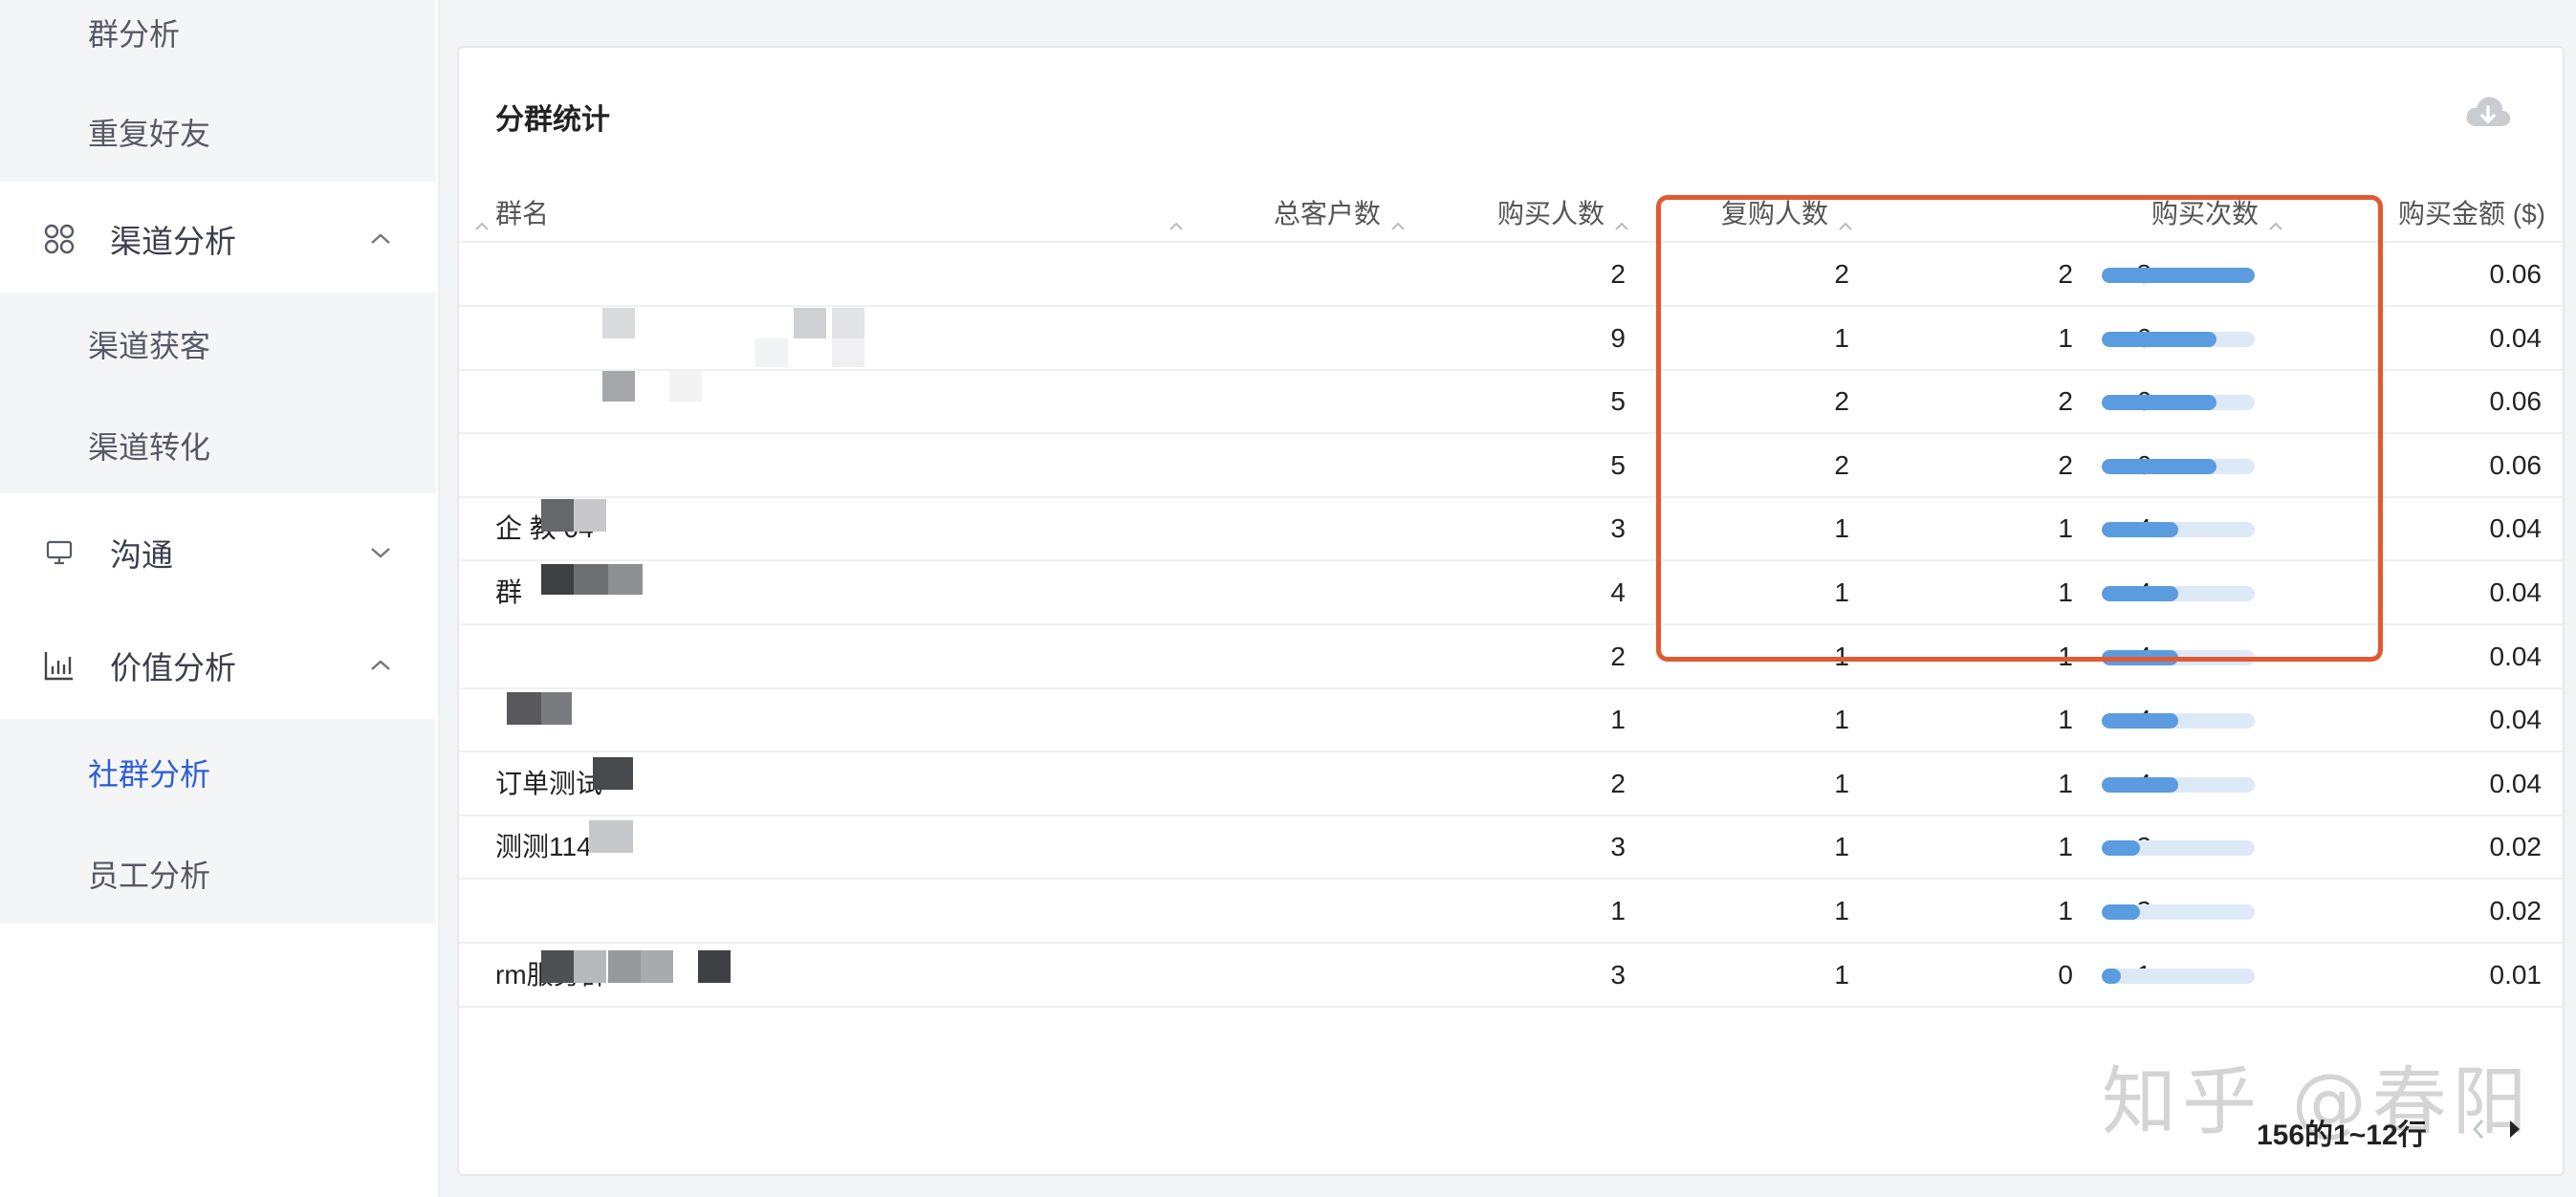  Describe the element at coordinates (2471, 214) in the screenshot. I see `col-header-amount: 购买金额 ($)` at that location.